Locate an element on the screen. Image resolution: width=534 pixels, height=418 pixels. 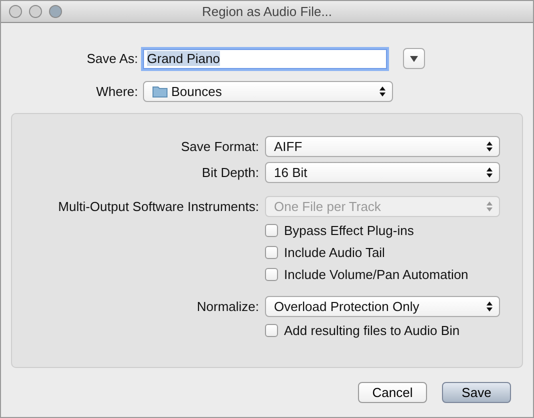
option-popup: 16 Bit is located at coordinates (382, 172).